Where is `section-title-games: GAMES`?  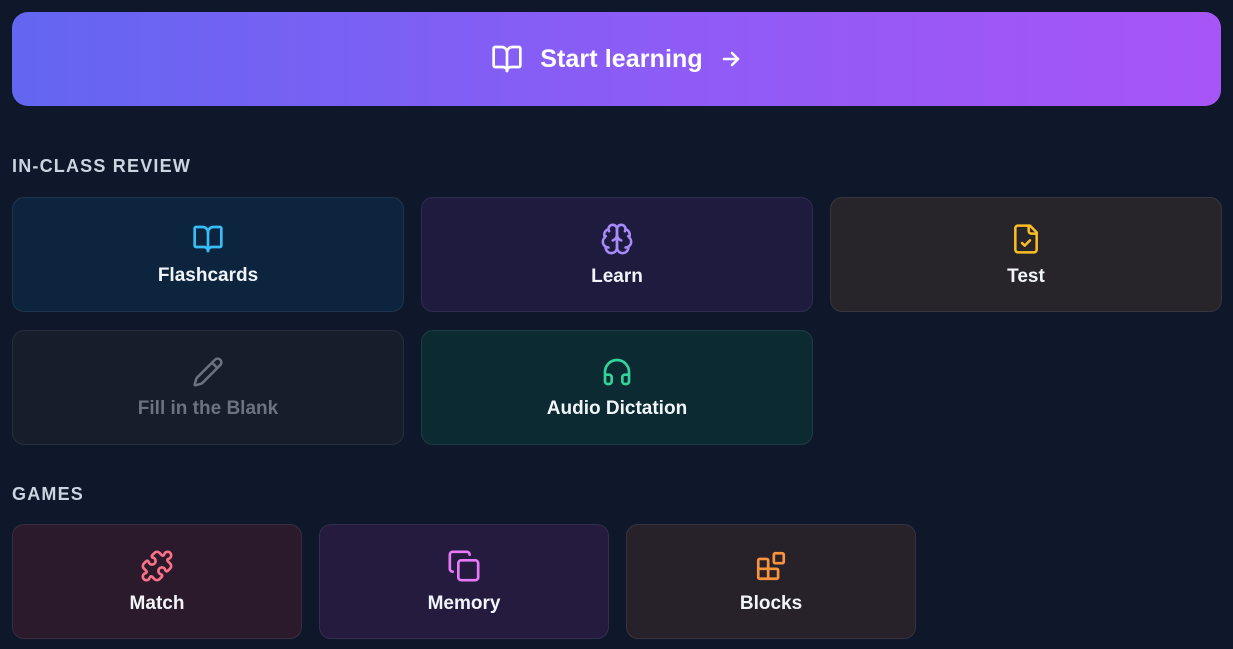
section-title-games: GAMES is located at coordinates (48, 494).